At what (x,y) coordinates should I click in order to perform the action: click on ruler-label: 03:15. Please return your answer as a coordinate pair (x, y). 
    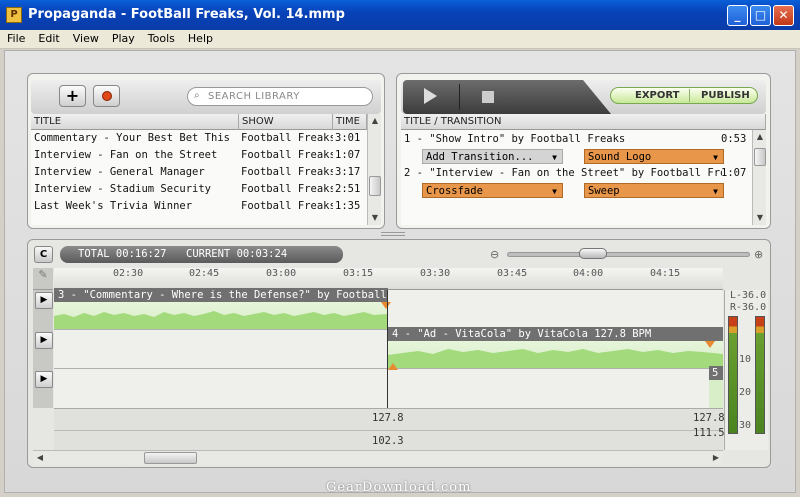
    Looking at the image, I should click on (358, 273).